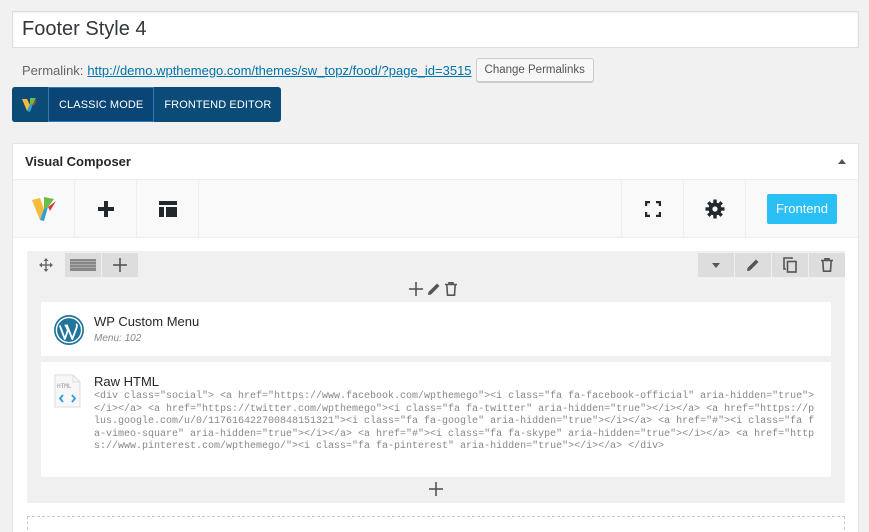 This screenshot has width=869, height=532. Describe the element at coordinates (716, 265) in the screenshot. I see `row-toggle-icon` at that location.